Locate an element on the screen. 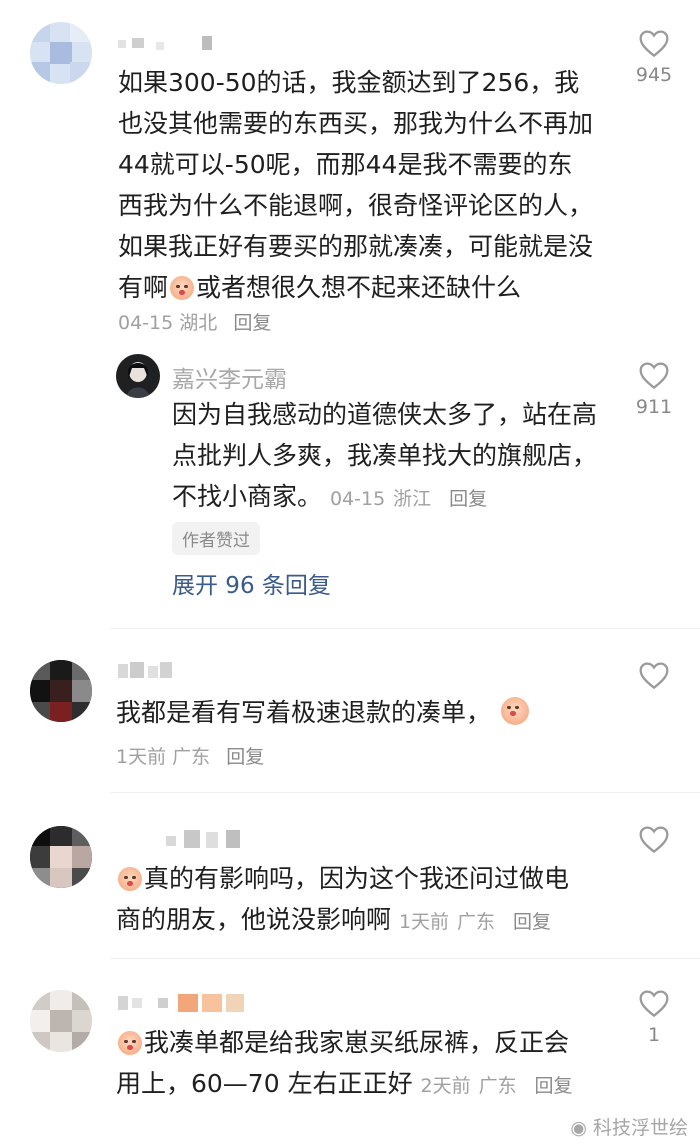 The image size is (700, 1146). comment-line: 西我为什么不能退啊，很奇怪评论区的人， is located at coordinates (356, 205).